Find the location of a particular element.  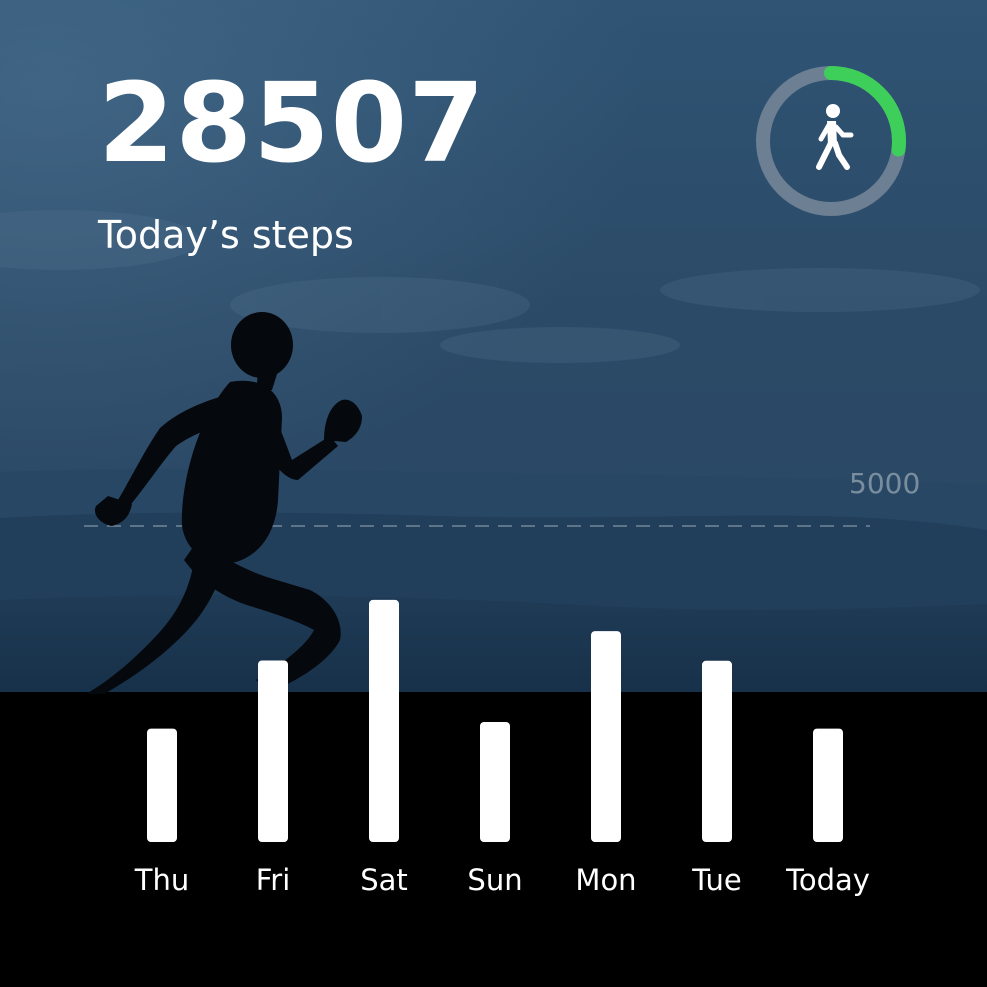

day-label-fri: Fri is located at coordinates (273, 880).